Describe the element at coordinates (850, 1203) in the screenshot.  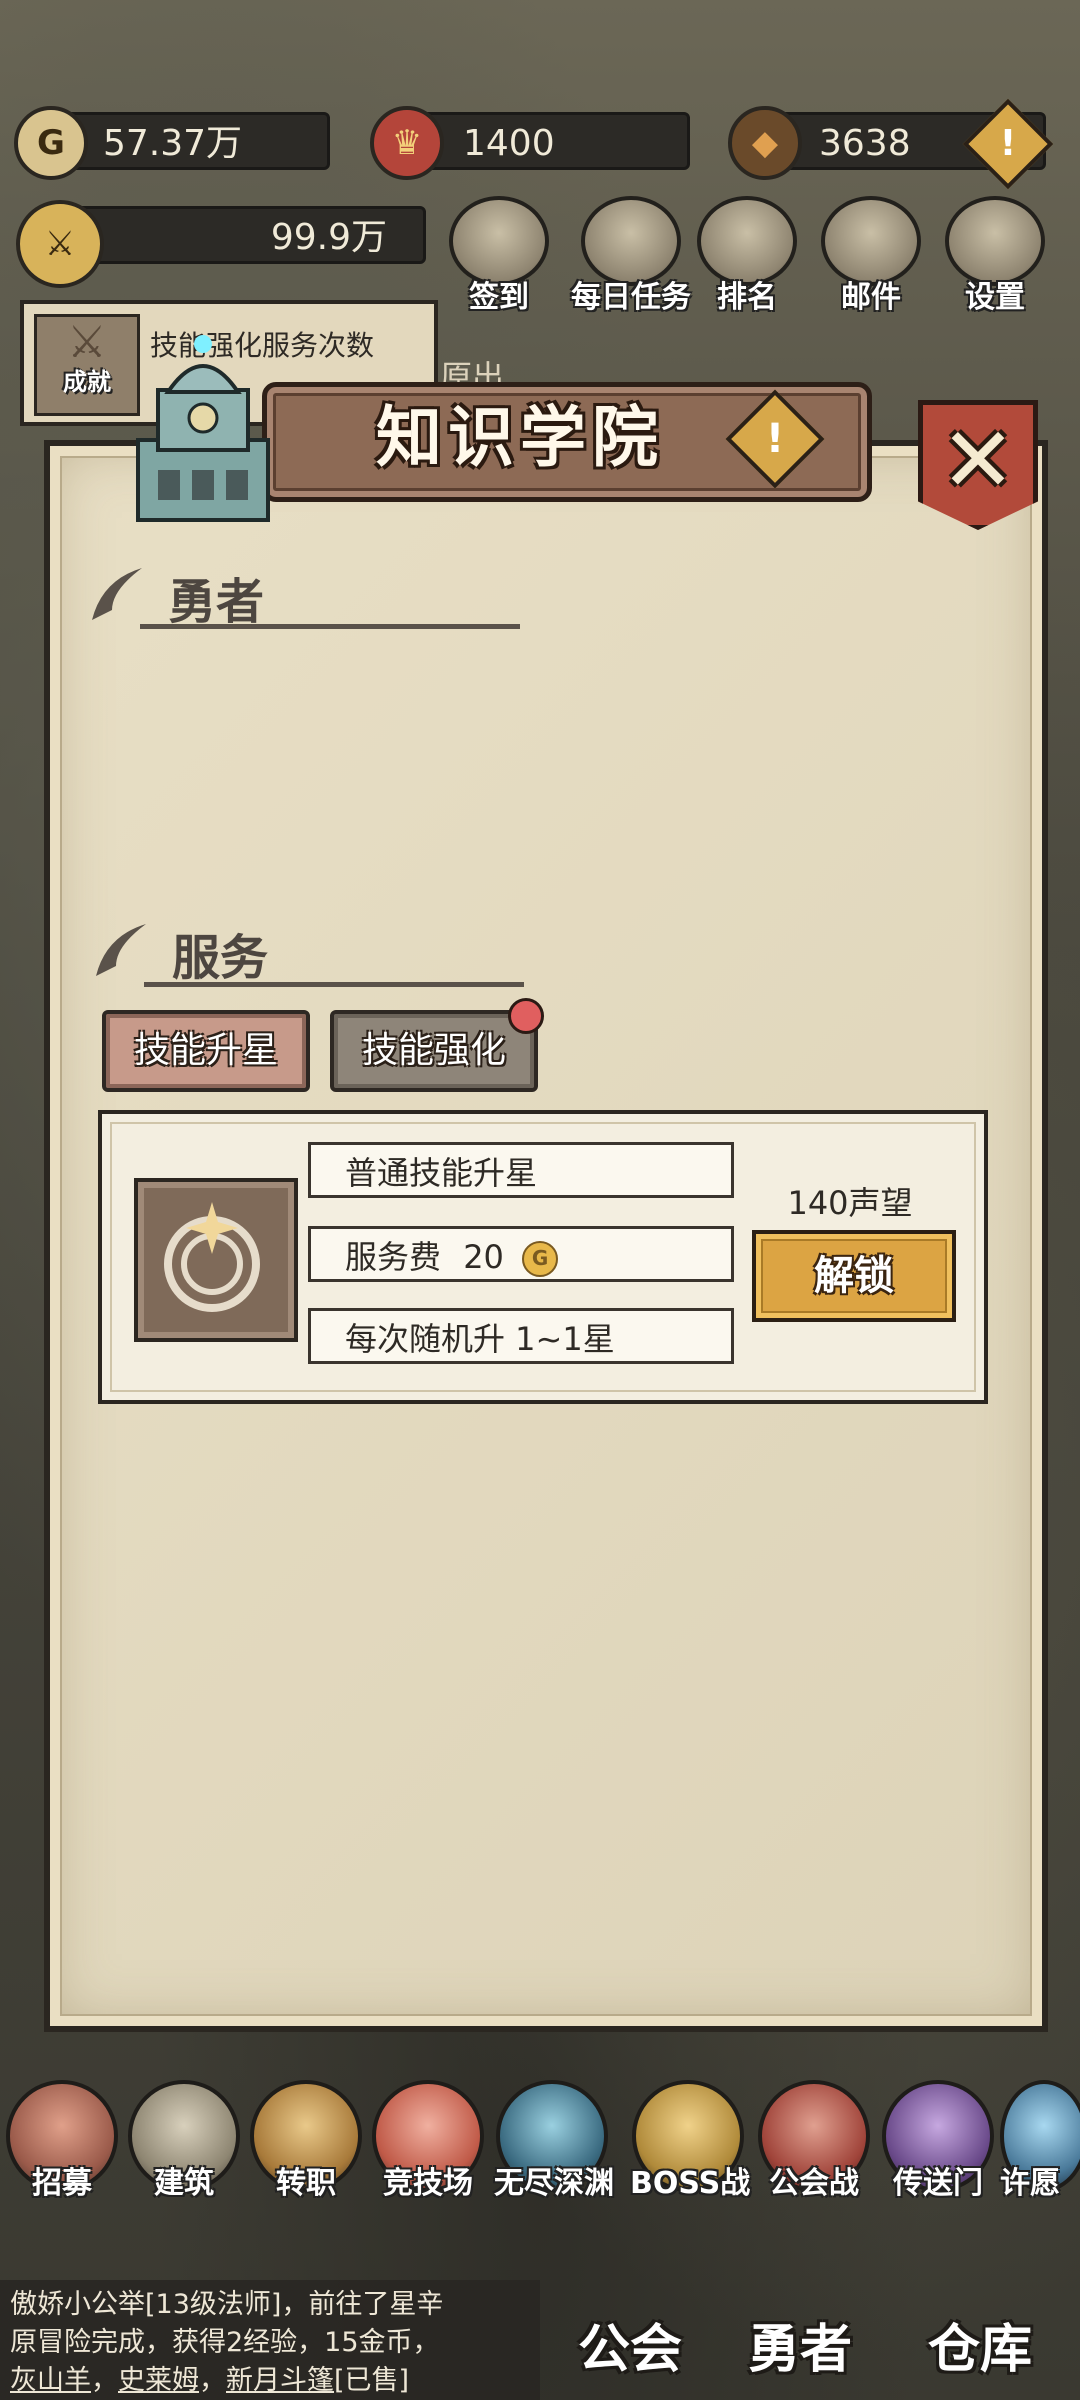
I see `reputation-cost: 140声望` at that location.